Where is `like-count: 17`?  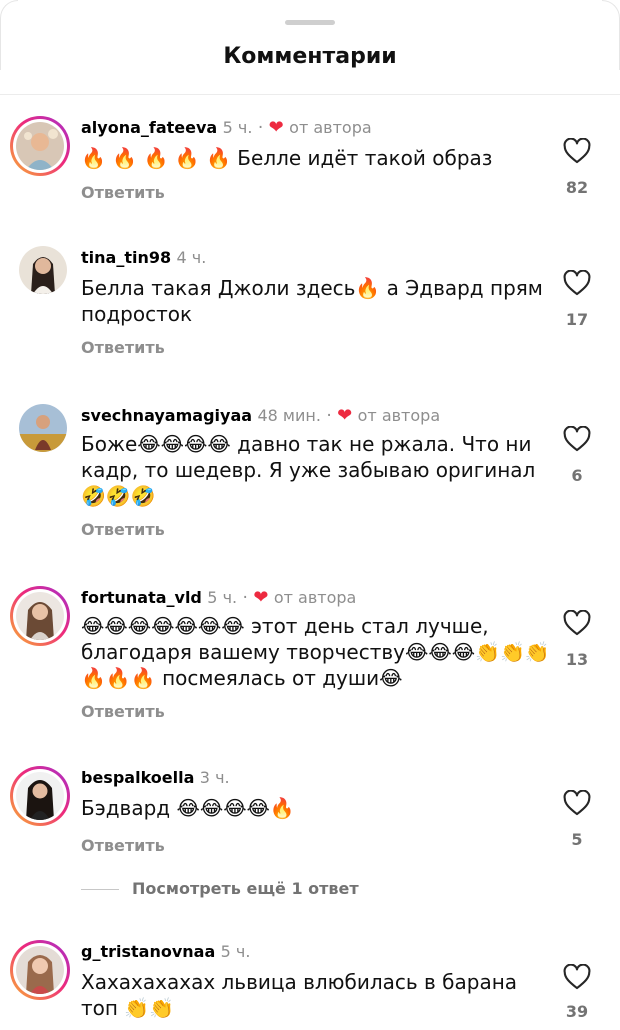 like-count: 17 is located at coordinates (577, 319).